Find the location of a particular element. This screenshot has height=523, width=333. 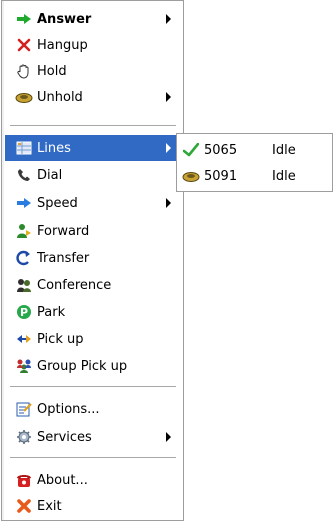

menu-item-lines: Lines is located at coordinates (93, 148).